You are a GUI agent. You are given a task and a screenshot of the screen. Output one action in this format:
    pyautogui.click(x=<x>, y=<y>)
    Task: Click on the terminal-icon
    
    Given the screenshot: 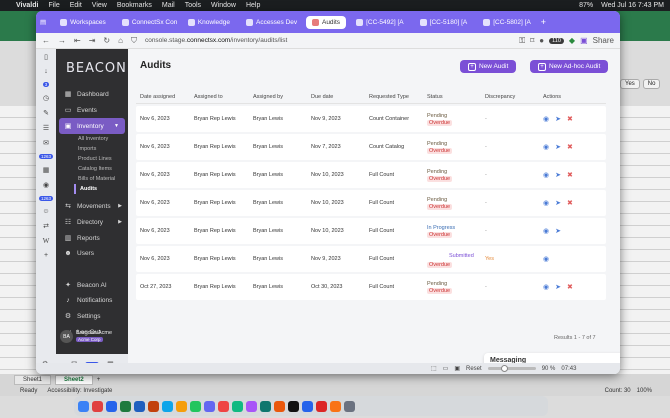 What is the action you would take?
    pyautogui.click(x=265, y=406)
    